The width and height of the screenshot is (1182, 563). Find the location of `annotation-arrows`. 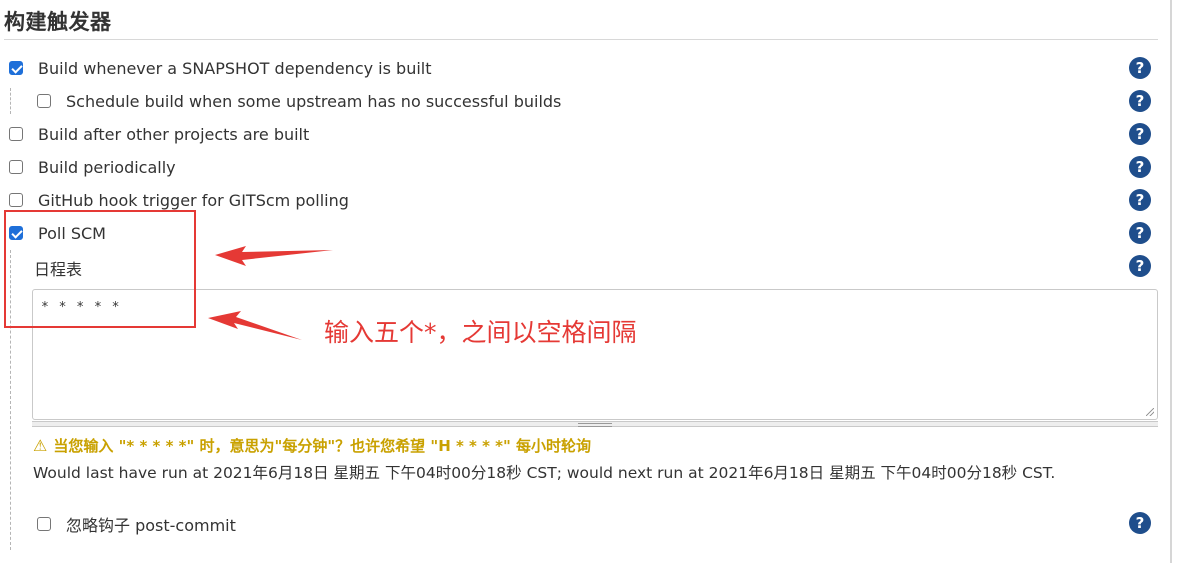

annotation-arrows is located at coordinates (270, 293).